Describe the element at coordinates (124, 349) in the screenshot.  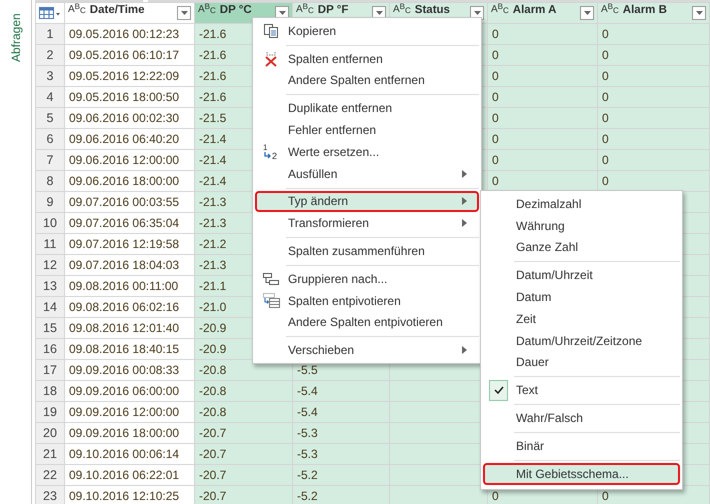
I see `table-cell: 09.08.2016 18:40:15` at that location.